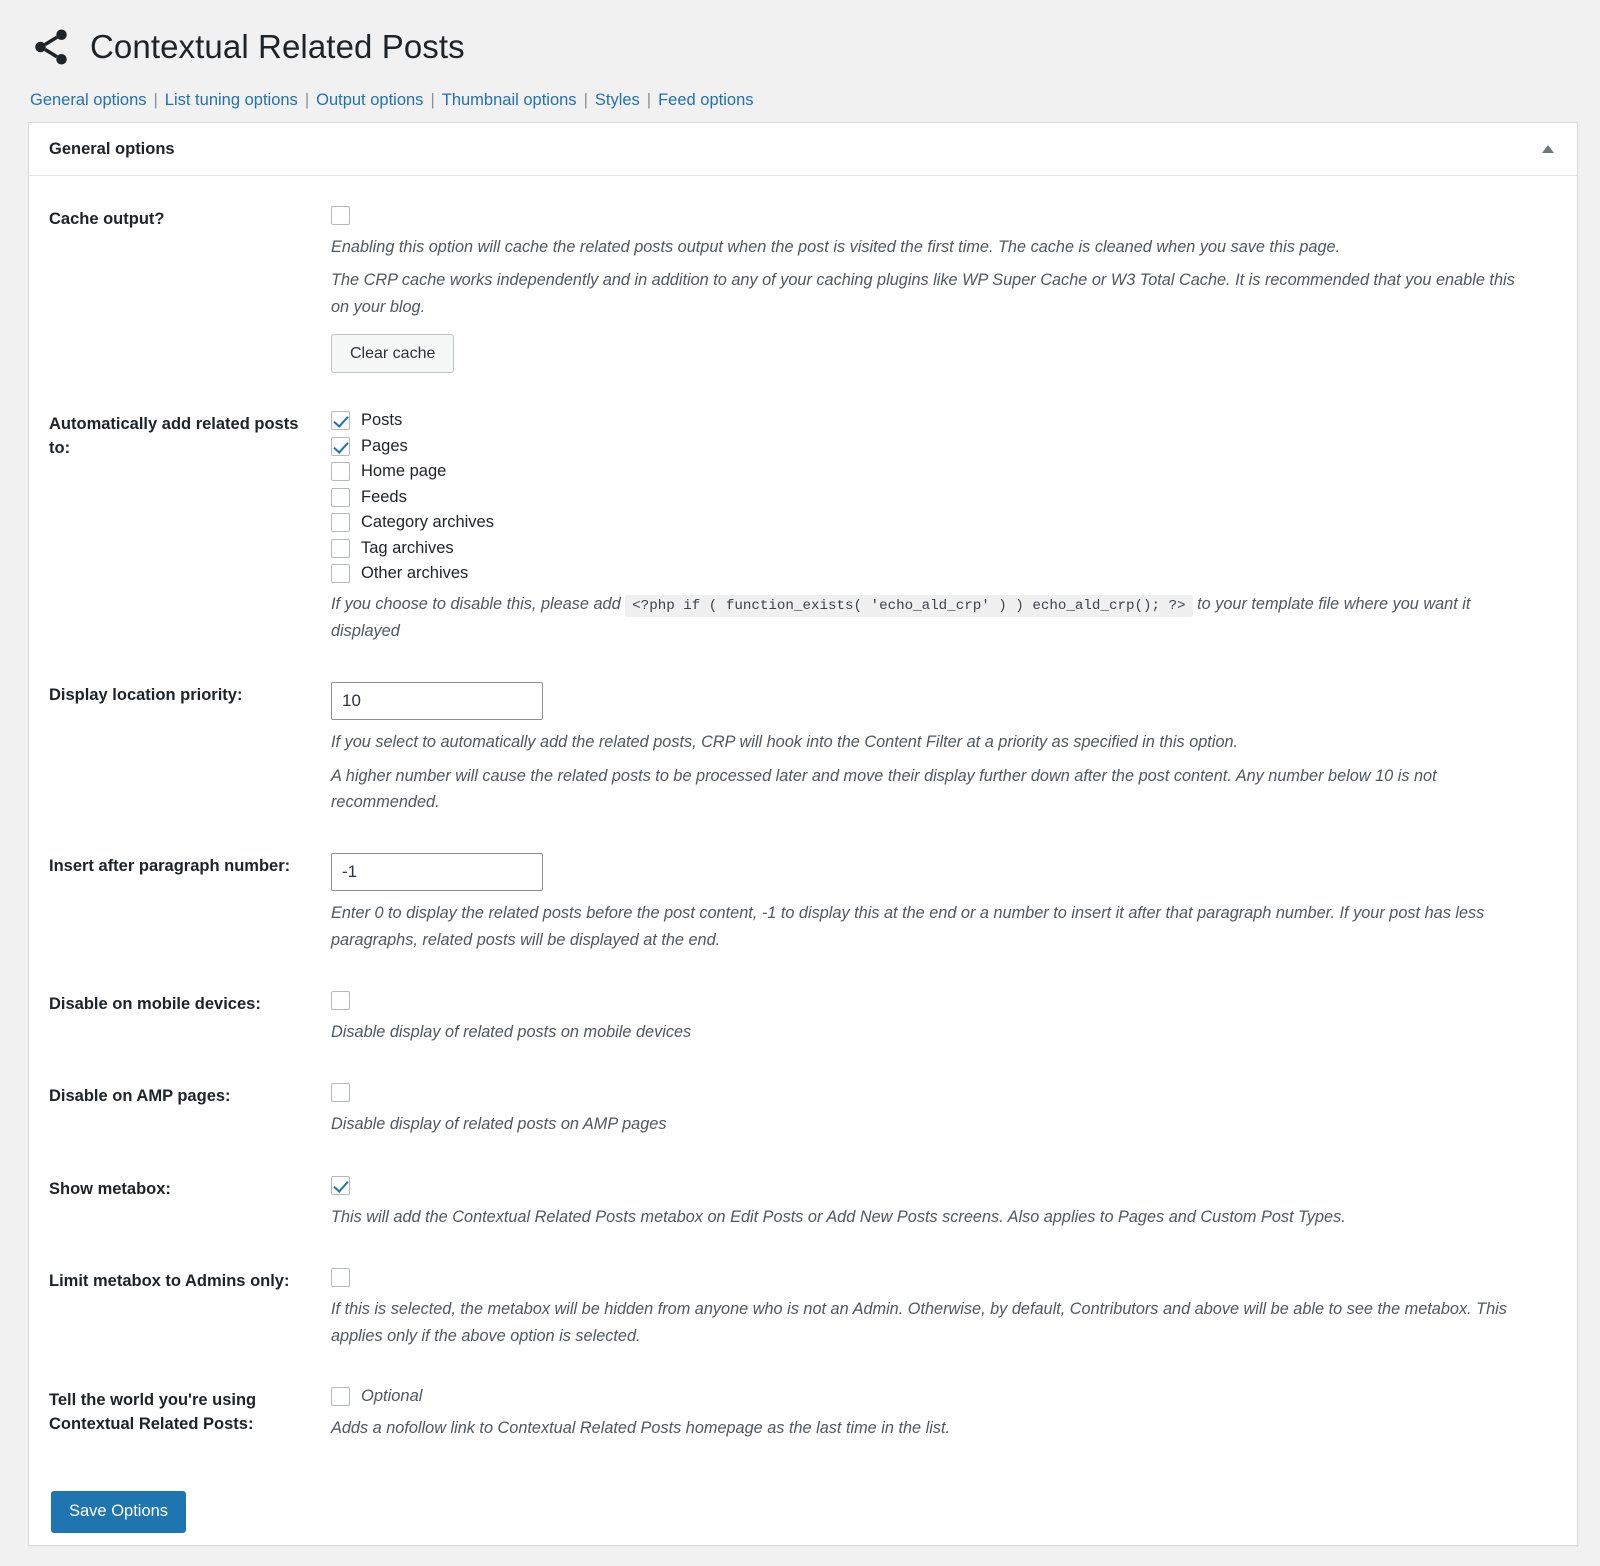 This screenshot has height=1566, width=1600. Describe the element at coordinates (944, 421) in the screenshot. I see `list-item: Posts` at that location.